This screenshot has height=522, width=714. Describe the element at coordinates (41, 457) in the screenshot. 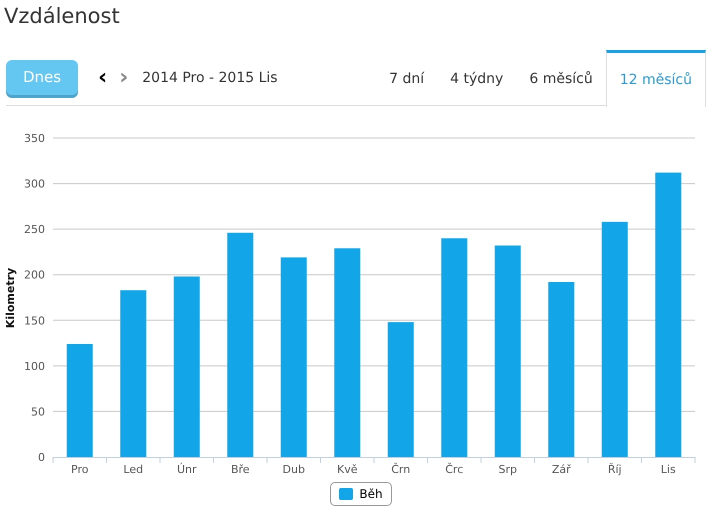

I see `y-tick-label: 0` at that location.